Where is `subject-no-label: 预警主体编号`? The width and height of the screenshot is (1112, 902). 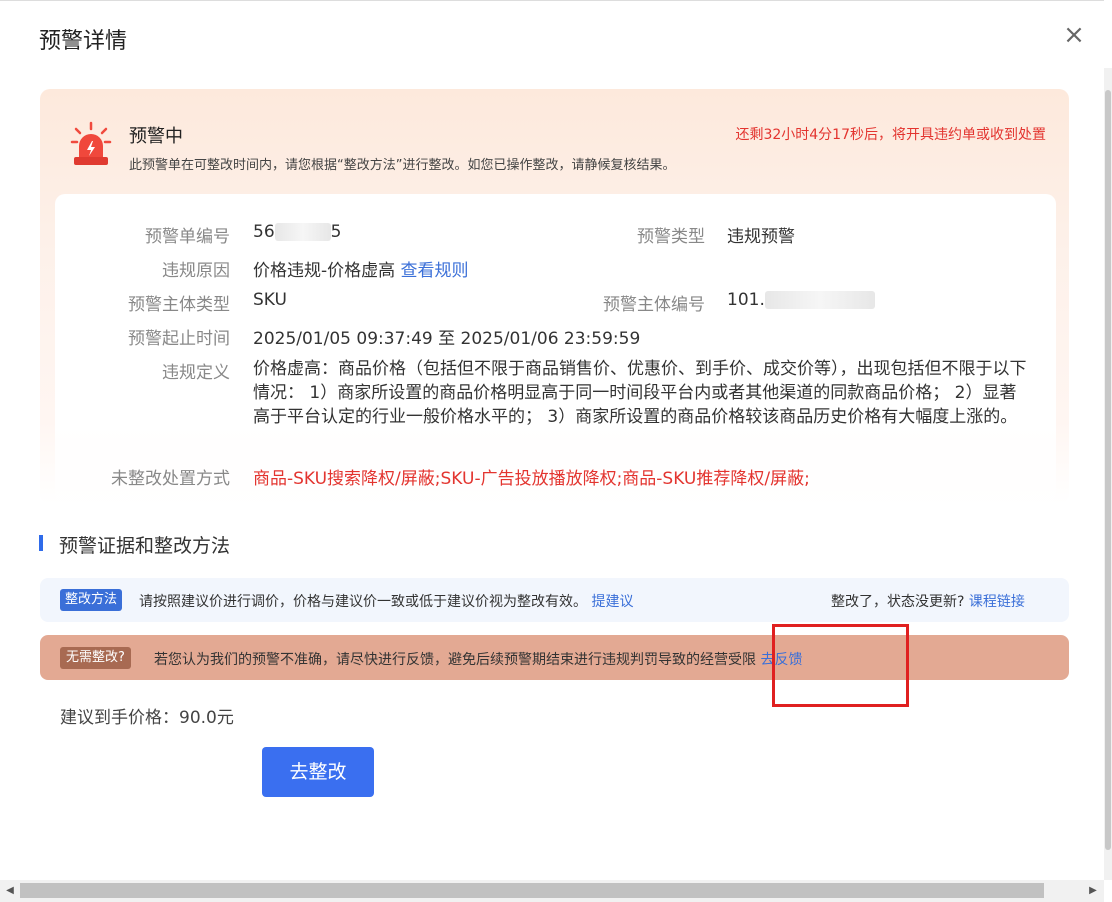 subject-no-label: 预警主体编号 is located at coordinates (654, 305).